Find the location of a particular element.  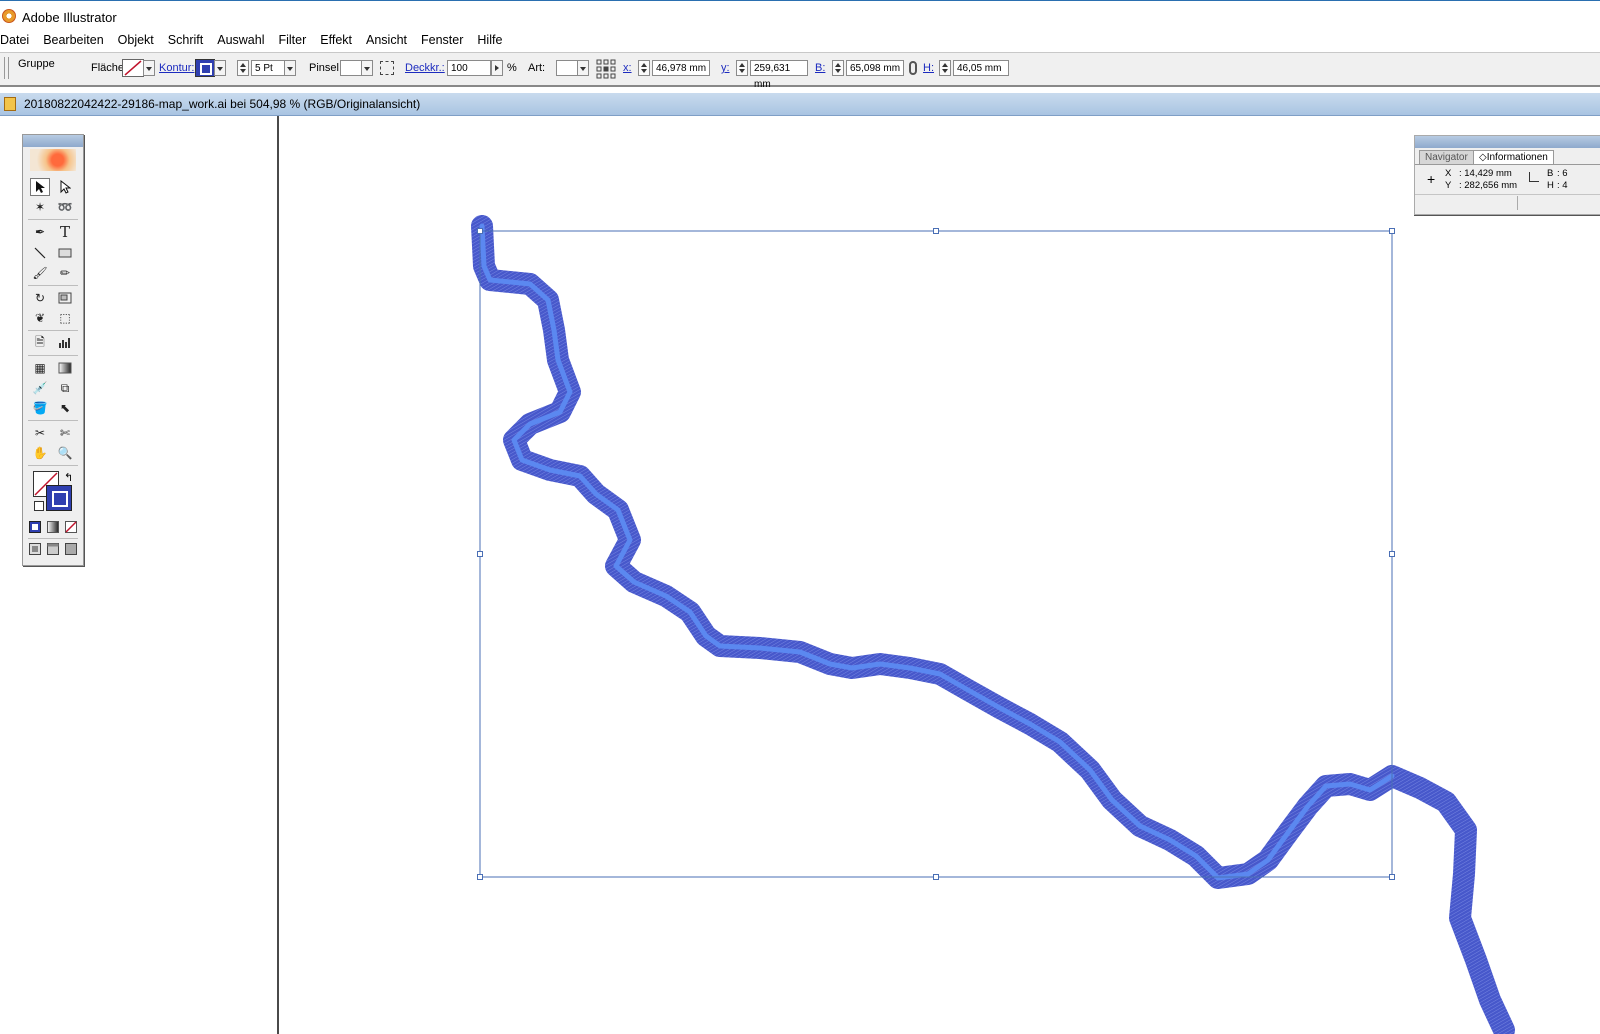

handle-bottom-left is located at coordinates (480, 877).